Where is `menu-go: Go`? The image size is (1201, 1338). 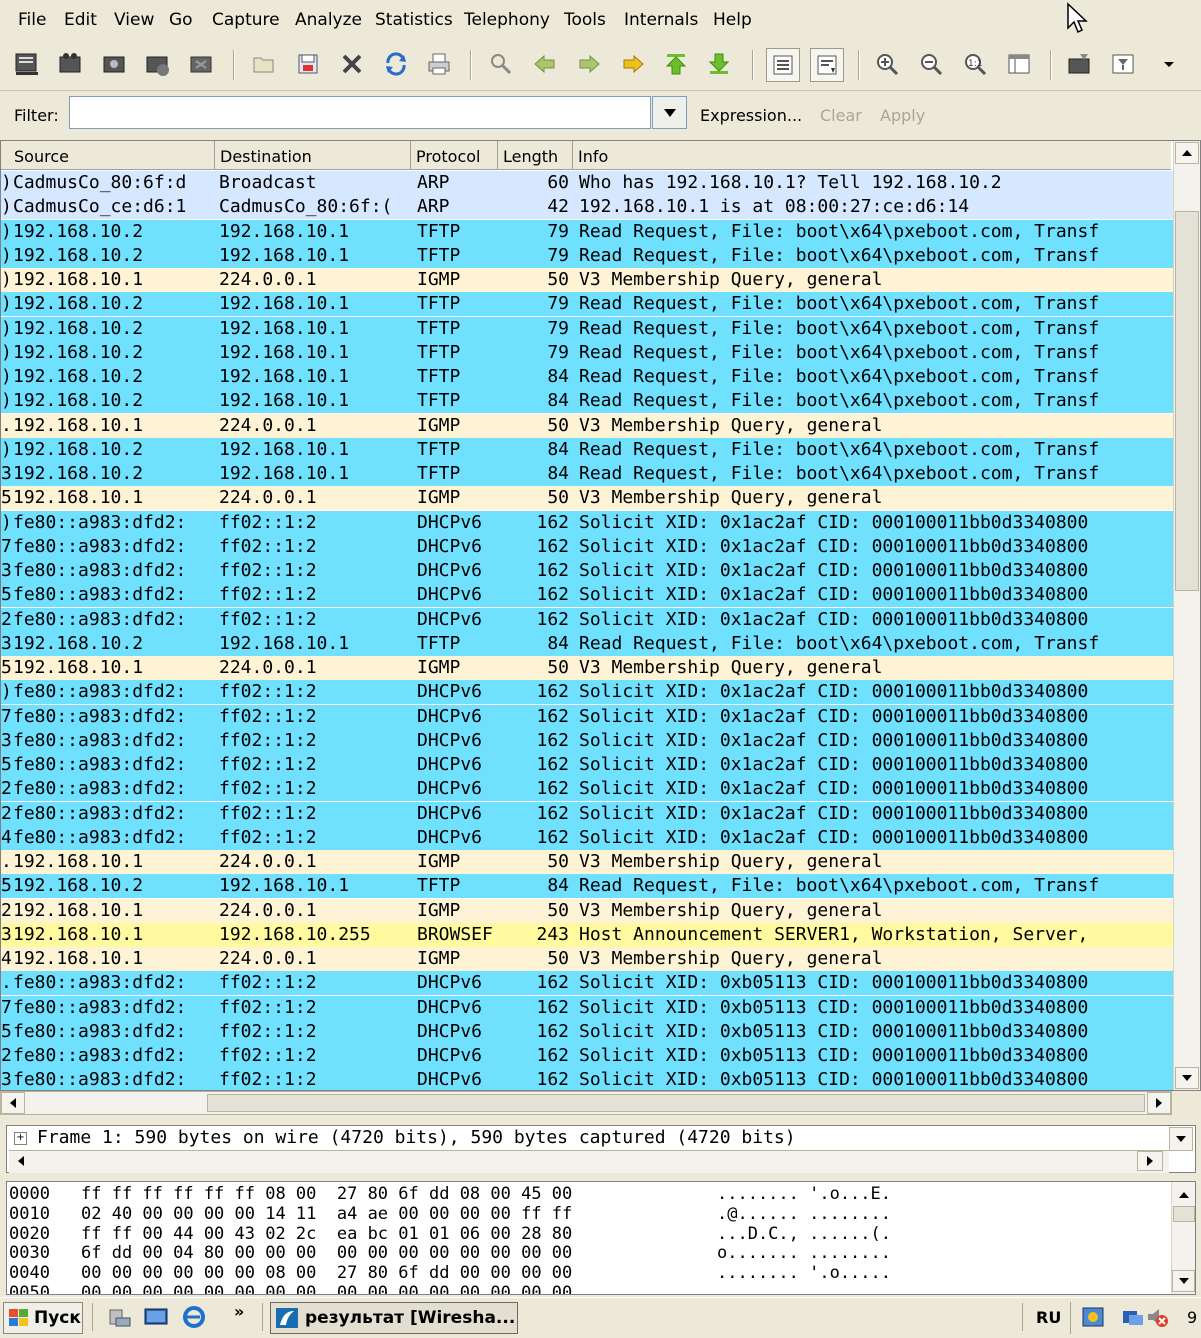
menu-go: Go is located at coordinates (181, 20).